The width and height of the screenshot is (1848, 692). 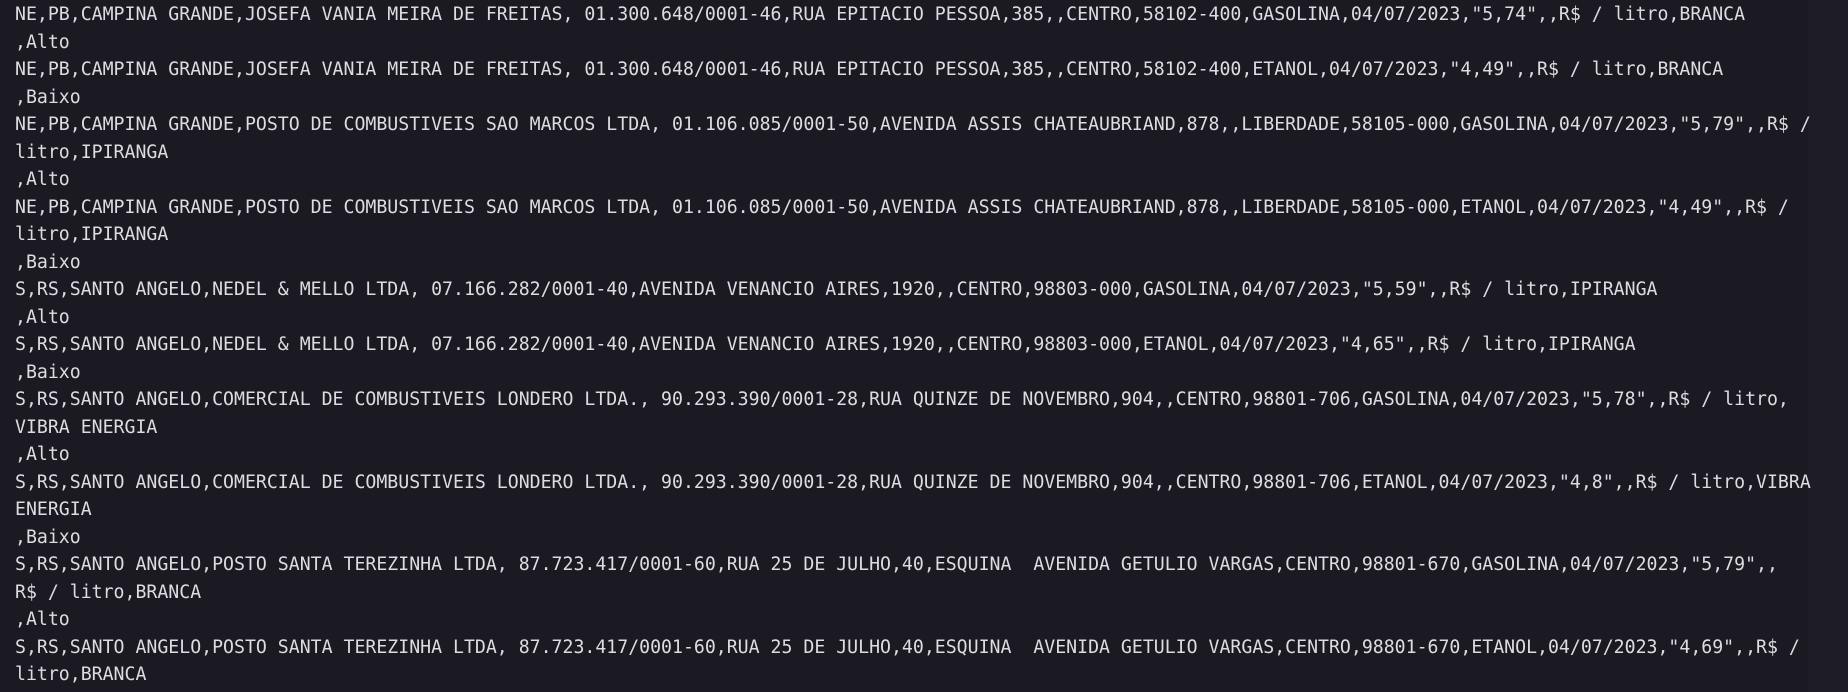 I want to click on output-line: VIBRA ENERGIA, so click(x=86, y=427).